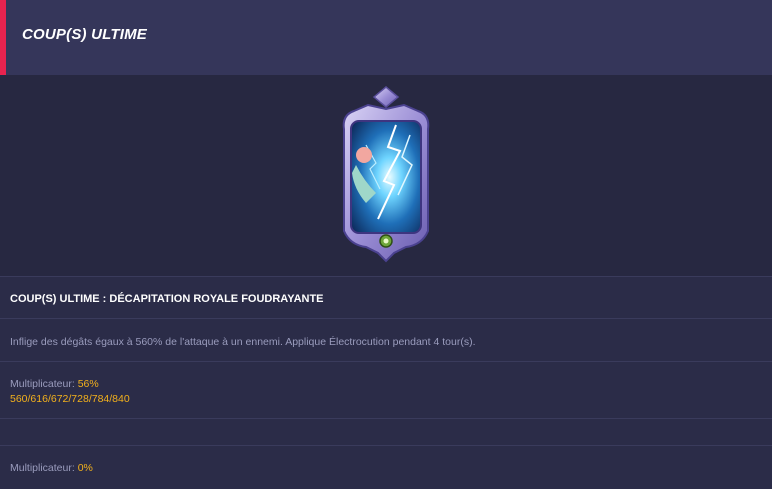 This screenshot has width=772, height=489. I want to click on multiplier2-value: 0%, so click(85, 468).